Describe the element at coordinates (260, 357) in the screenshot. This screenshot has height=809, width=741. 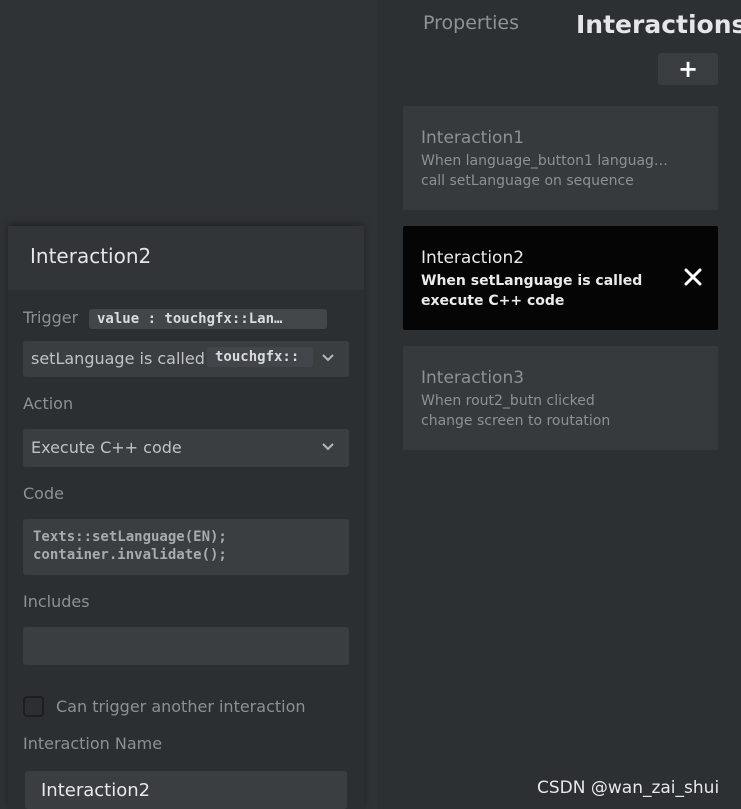
I see `trigger-type-chip: touchgfx::` at that location.